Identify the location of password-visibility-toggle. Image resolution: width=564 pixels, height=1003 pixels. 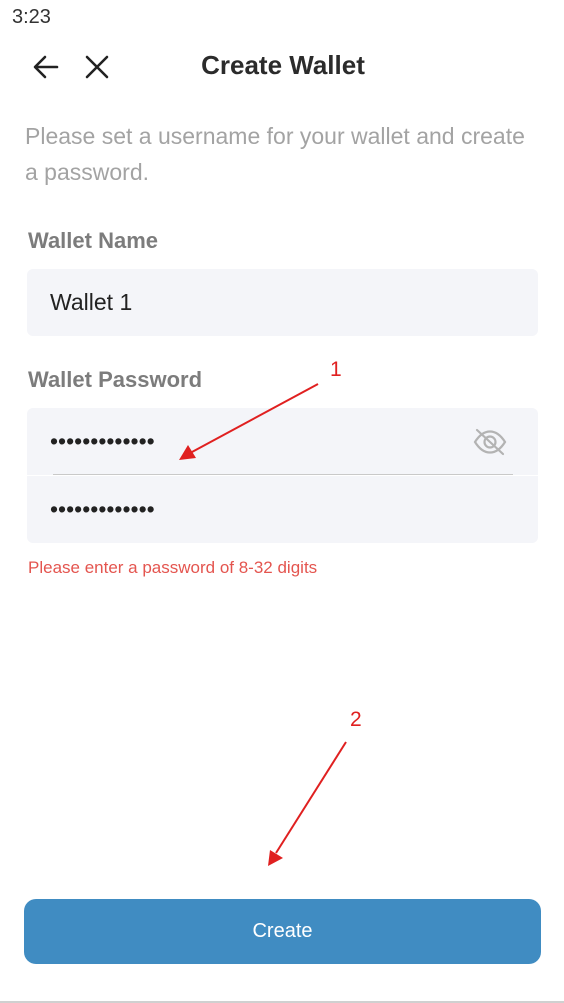
(490, 442).